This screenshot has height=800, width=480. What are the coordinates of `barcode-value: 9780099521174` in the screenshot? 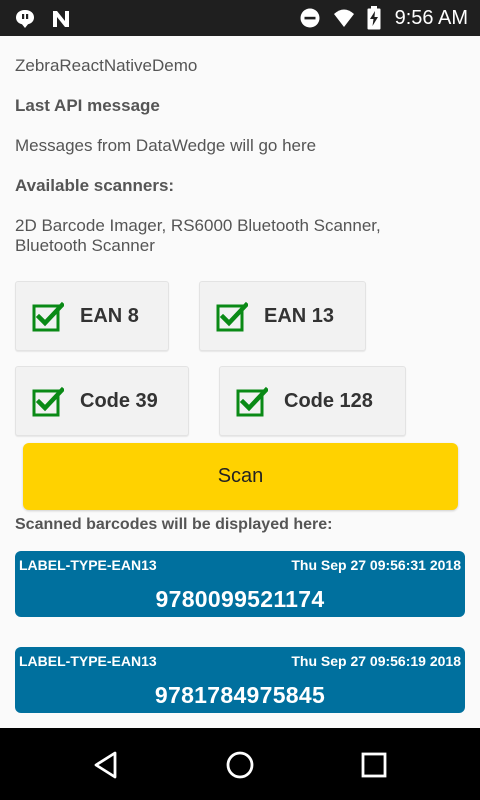 It's located at (240, 599).